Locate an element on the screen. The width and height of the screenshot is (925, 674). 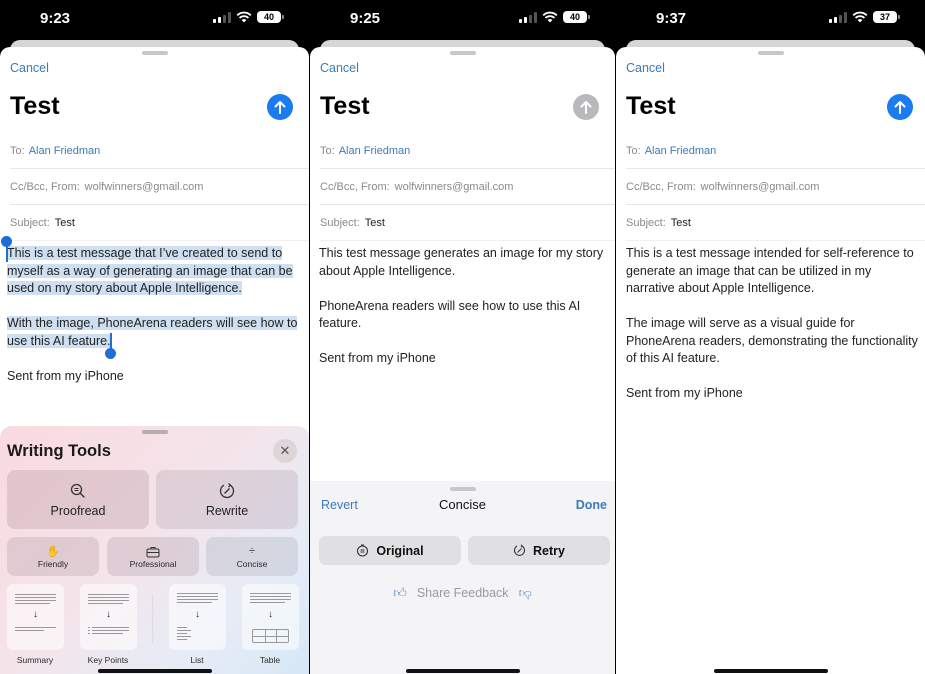
proofread-button: Proofread is located at coordinates (78, 499).